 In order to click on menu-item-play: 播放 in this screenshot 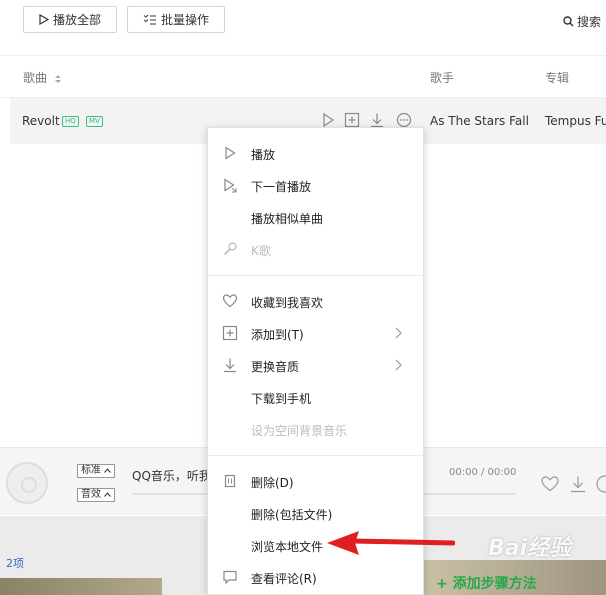, I will do `click(315, 153)`.